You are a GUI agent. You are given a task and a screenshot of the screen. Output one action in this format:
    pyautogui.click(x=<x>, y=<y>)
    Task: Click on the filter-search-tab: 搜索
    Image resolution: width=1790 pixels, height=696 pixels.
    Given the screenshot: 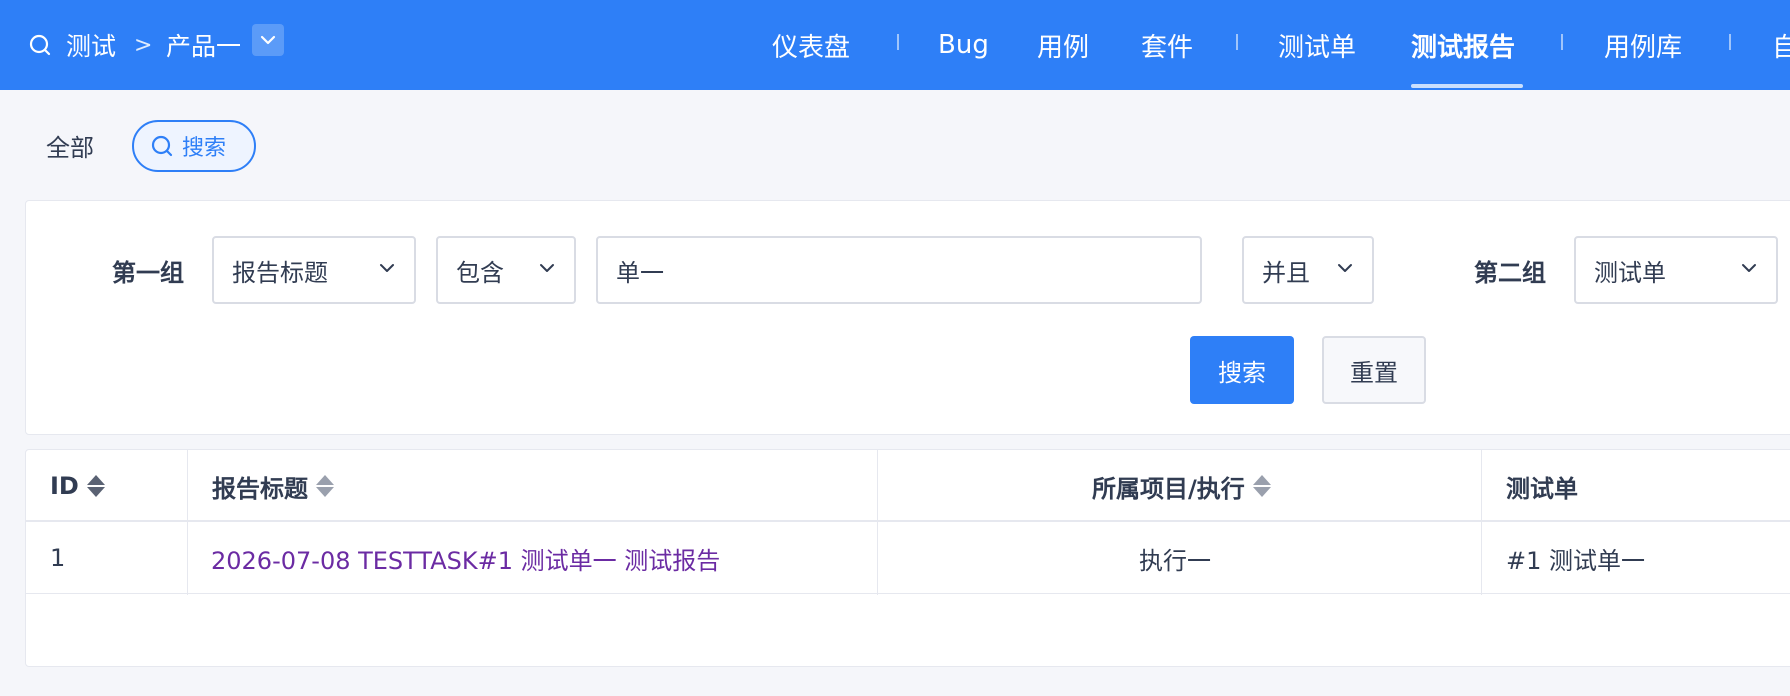 What is the action you would take?
    pyautogui.click(x=194, y=146)
    